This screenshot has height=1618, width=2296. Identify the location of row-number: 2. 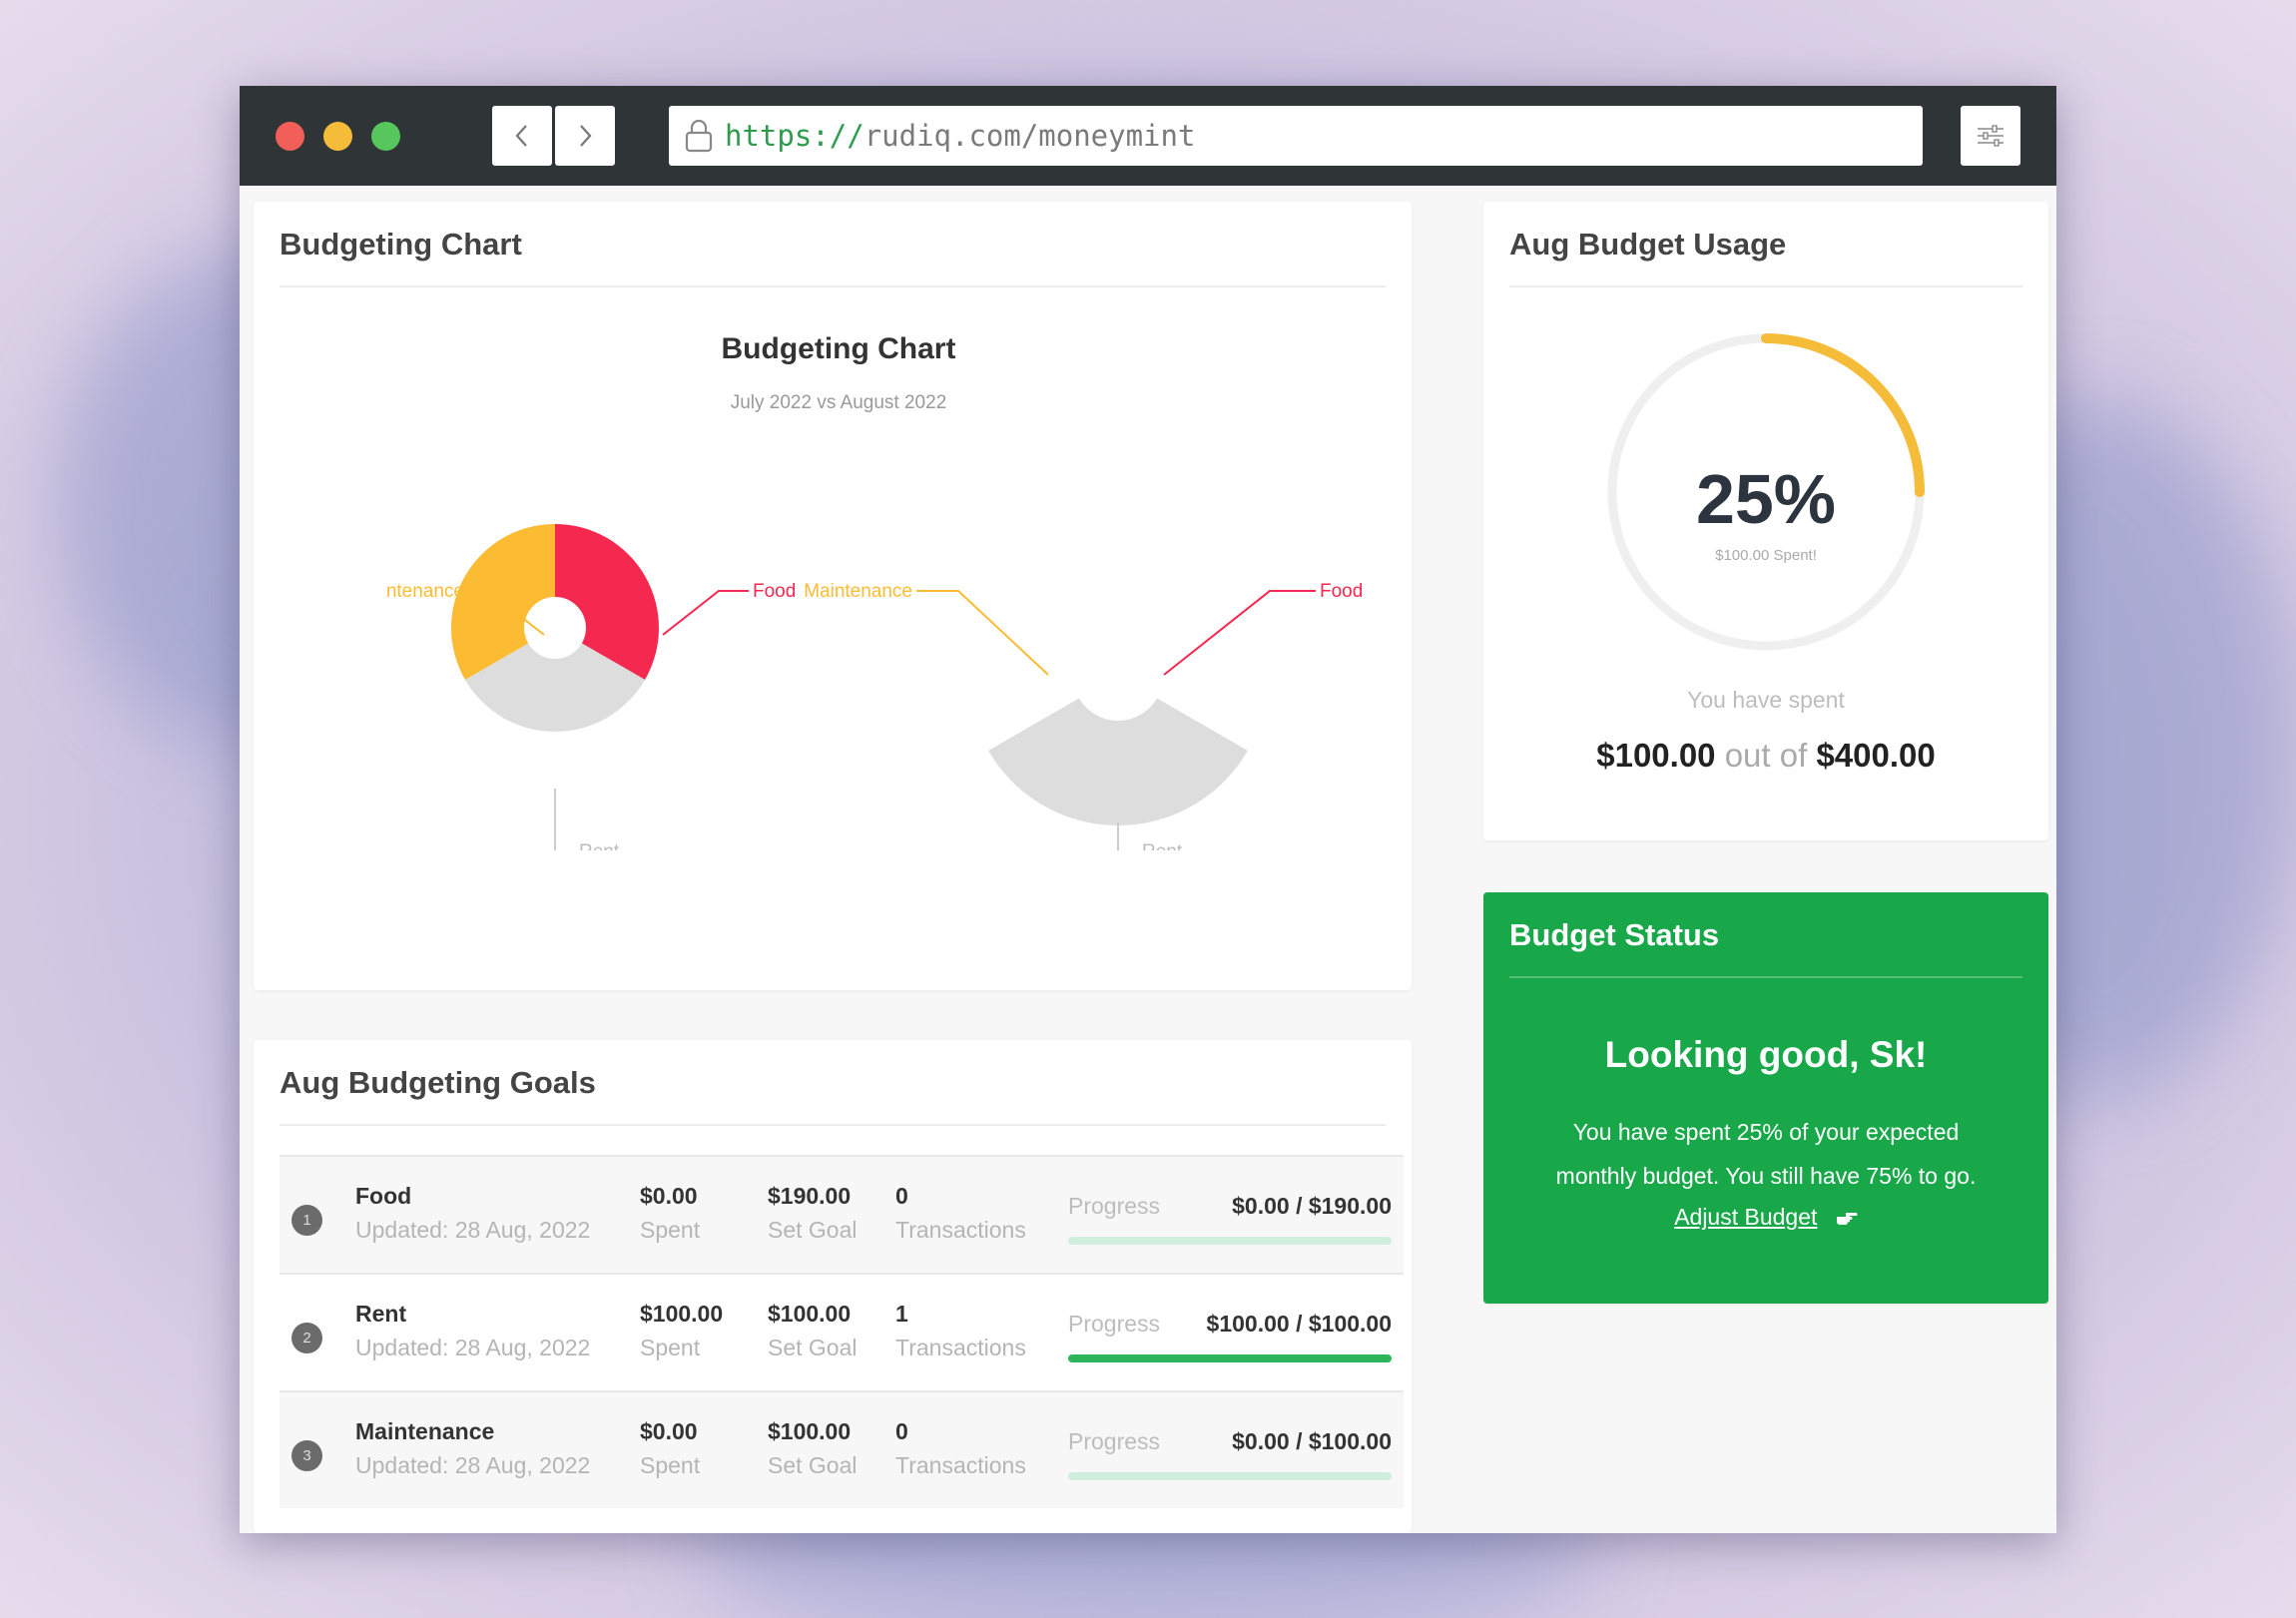
(307, 1338).